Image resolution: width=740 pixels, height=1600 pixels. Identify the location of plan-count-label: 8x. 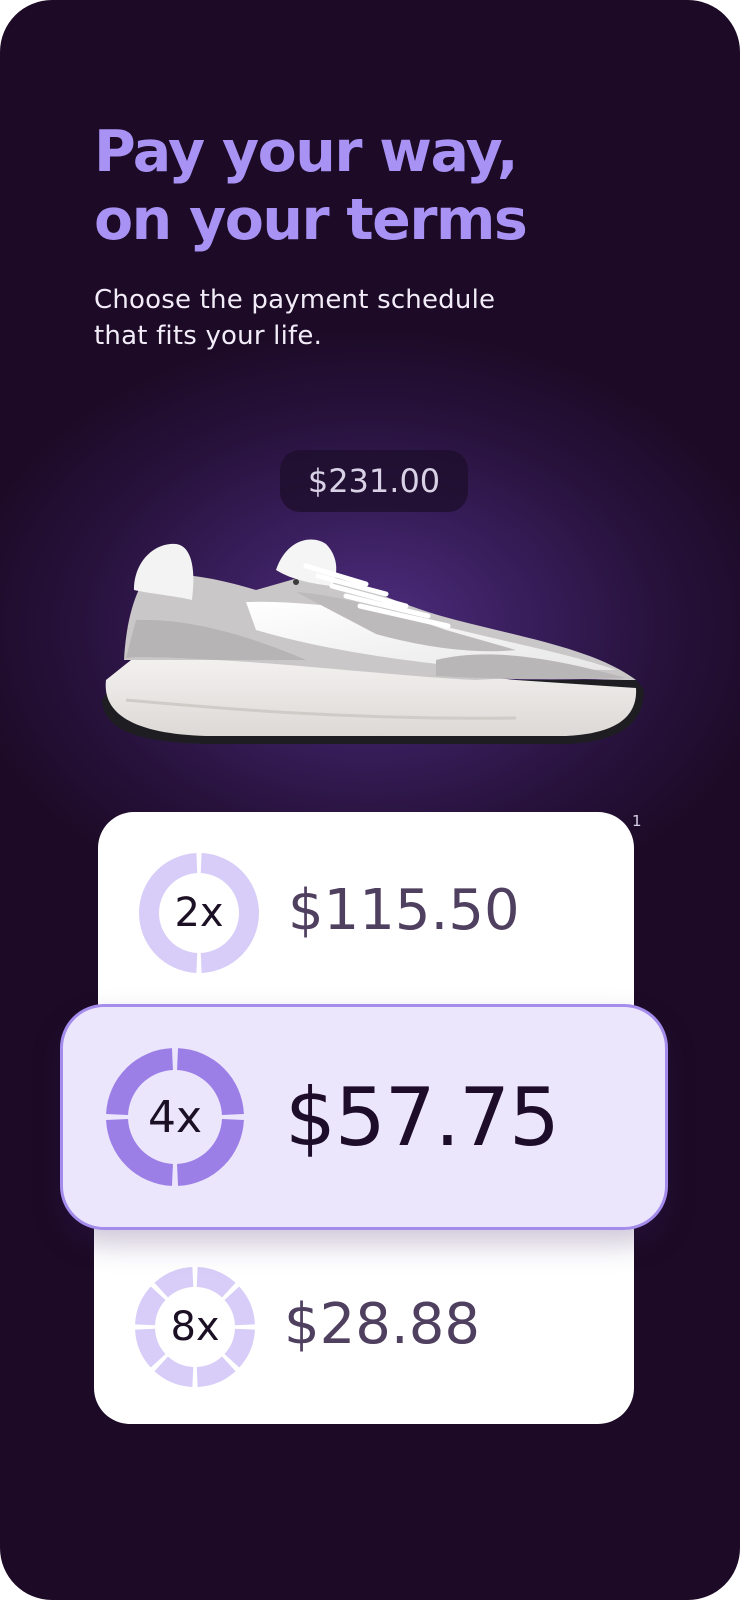
(195, 1327).